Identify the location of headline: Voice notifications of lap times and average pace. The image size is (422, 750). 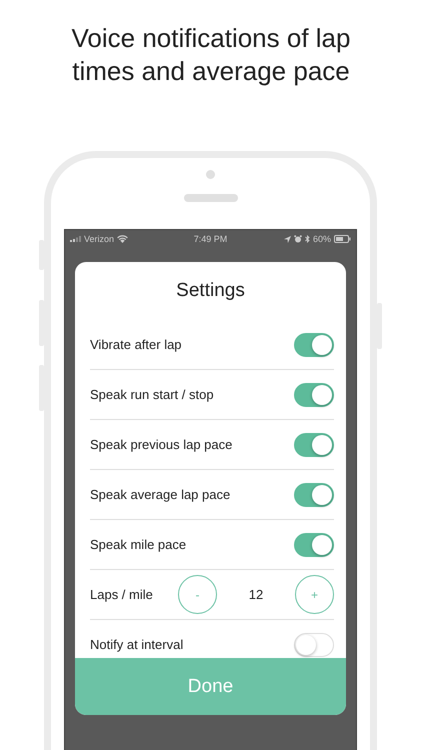
(211, 55).